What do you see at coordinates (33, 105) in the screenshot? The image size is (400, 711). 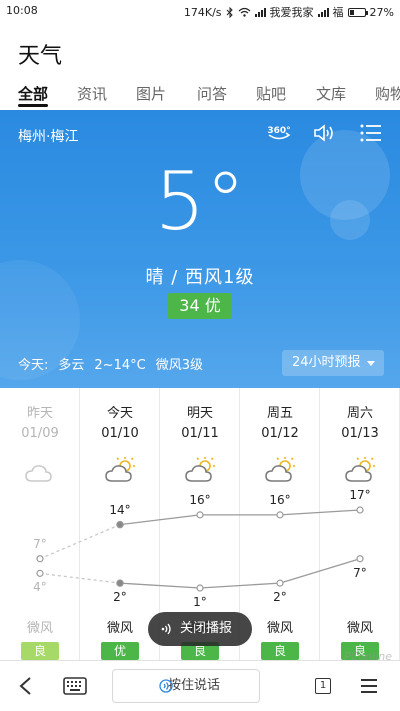 I see `active-tab-indicator` at bounding box center [33, 105].